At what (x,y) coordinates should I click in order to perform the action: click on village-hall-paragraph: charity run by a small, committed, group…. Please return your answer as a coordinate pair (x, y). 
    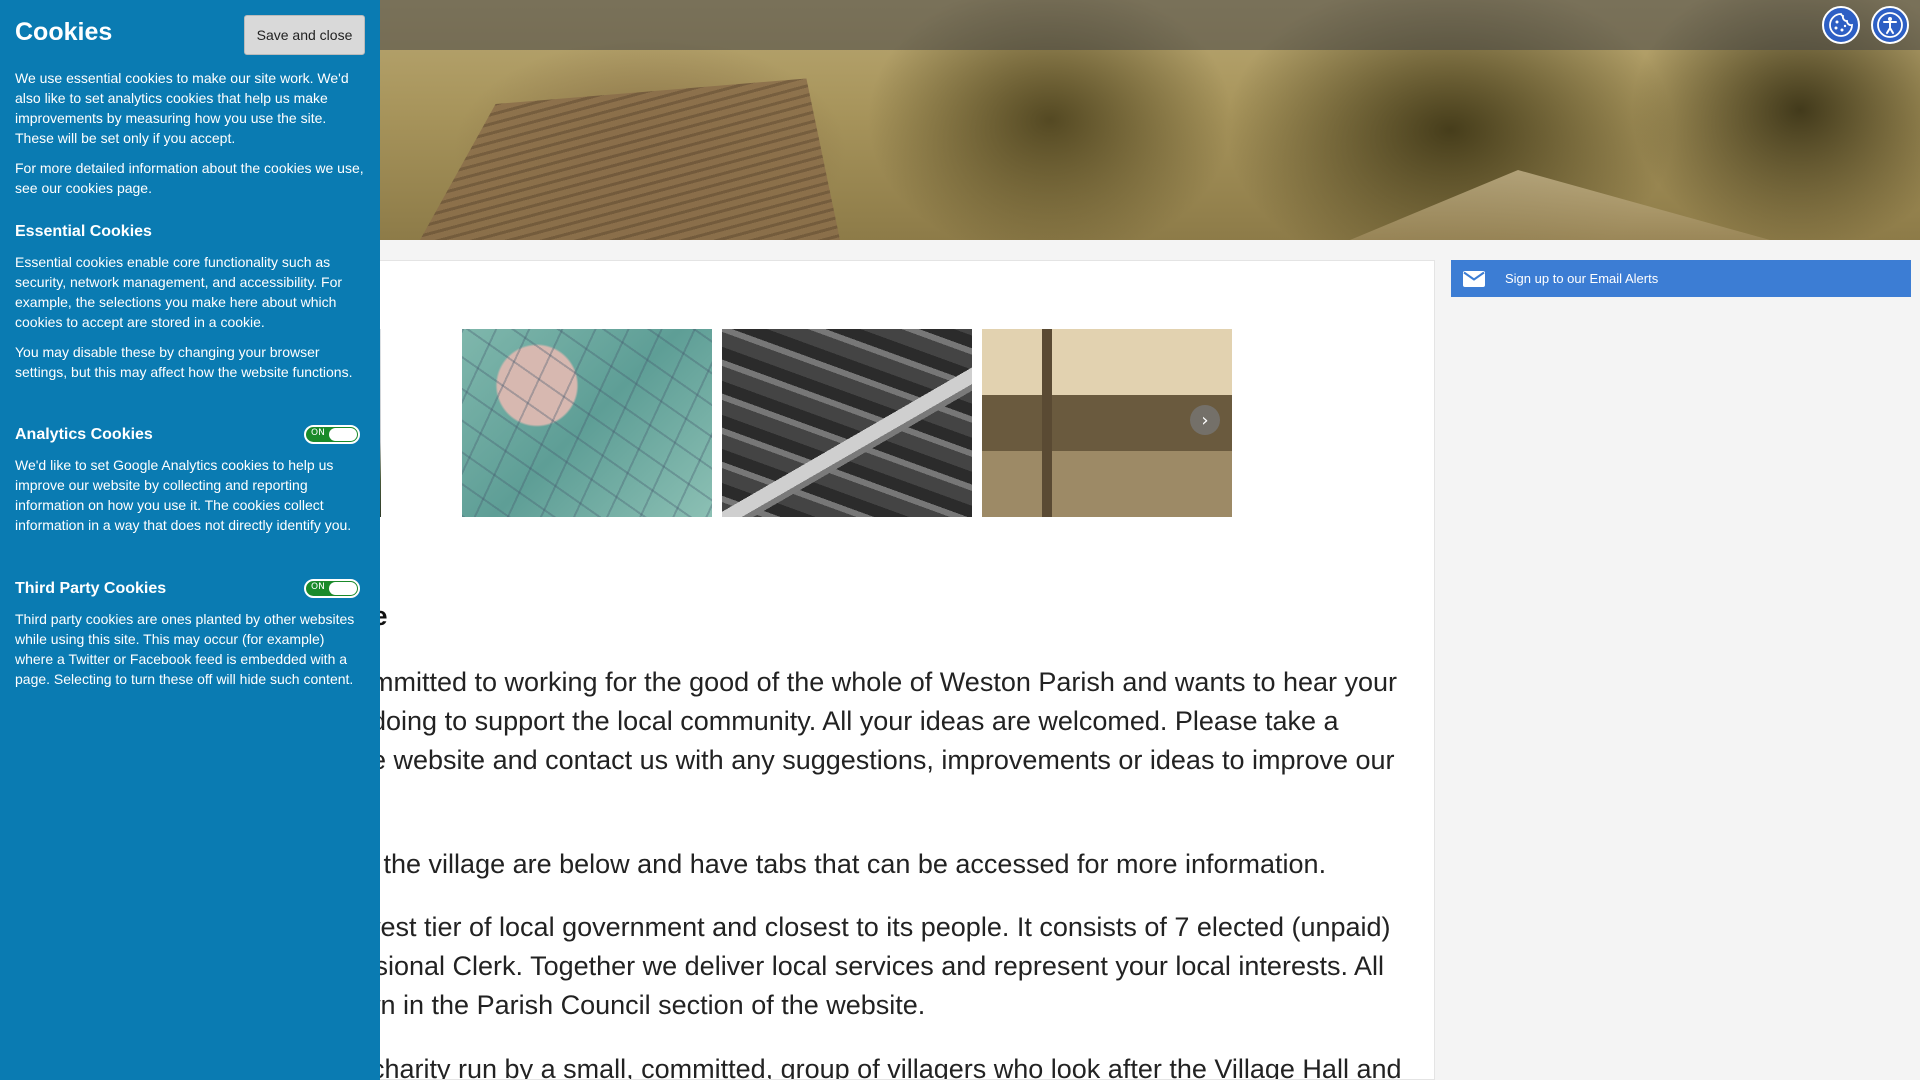
    Looking at the image, I should click on (886, 1067).